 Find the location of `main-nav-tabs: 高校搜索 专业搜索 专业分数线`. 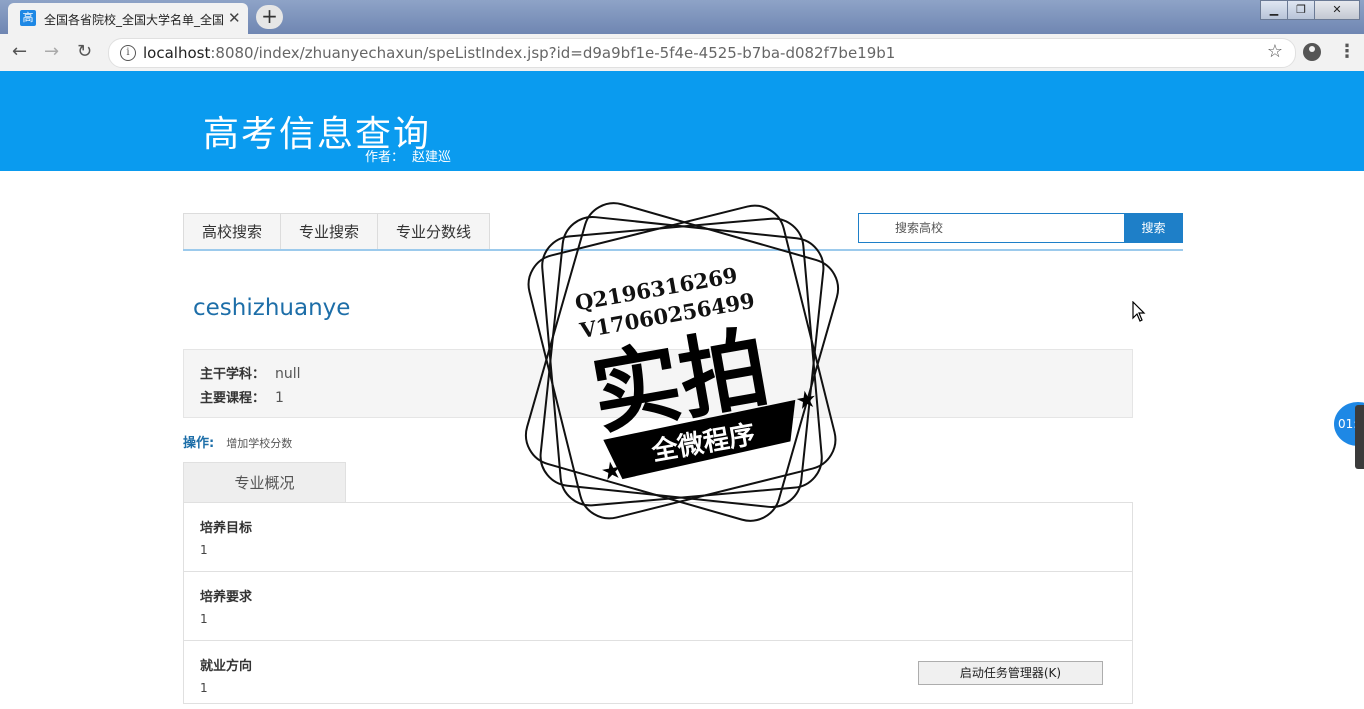

main-nav-tabs: 高校搜索 专业搜索 专业分数线 is located at coordinates (337, 231).